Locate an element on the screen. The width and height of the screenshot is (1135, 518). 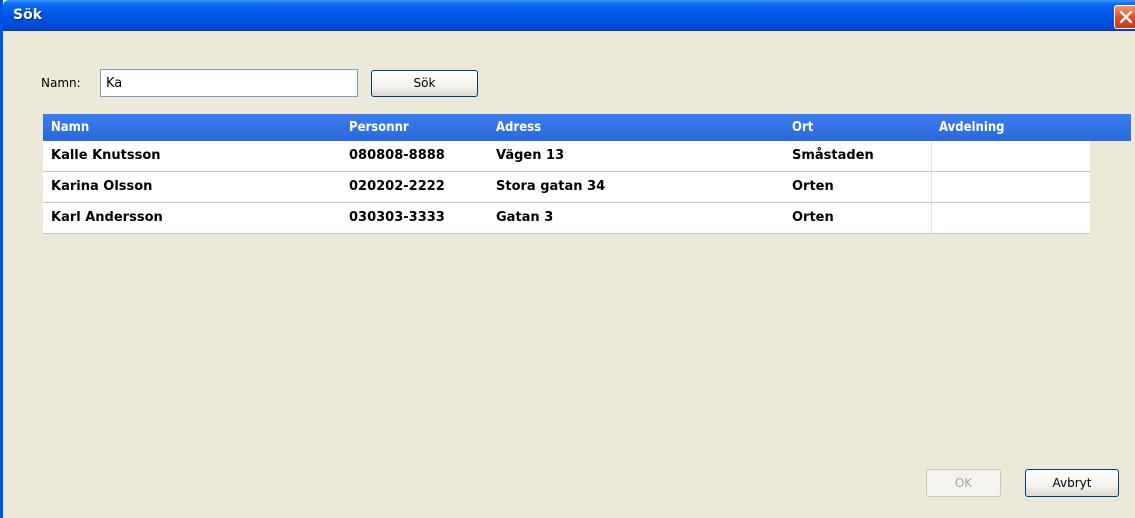
close-button is located at coordinates (1124, 17).